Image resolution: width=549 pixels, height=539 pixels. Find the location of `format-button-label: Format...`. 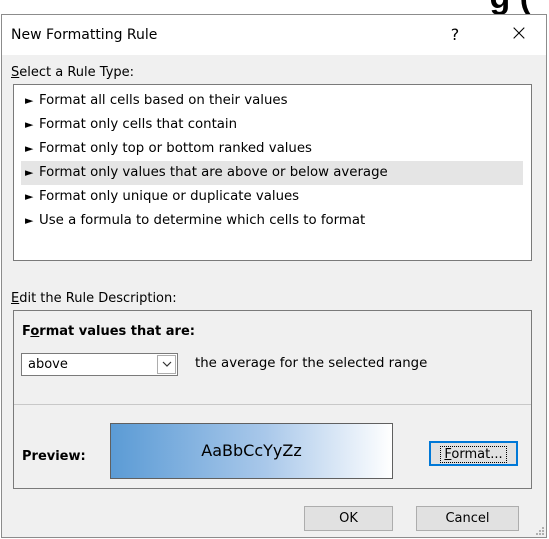

format-button-label: Format... is located at coordinates (473, 454).